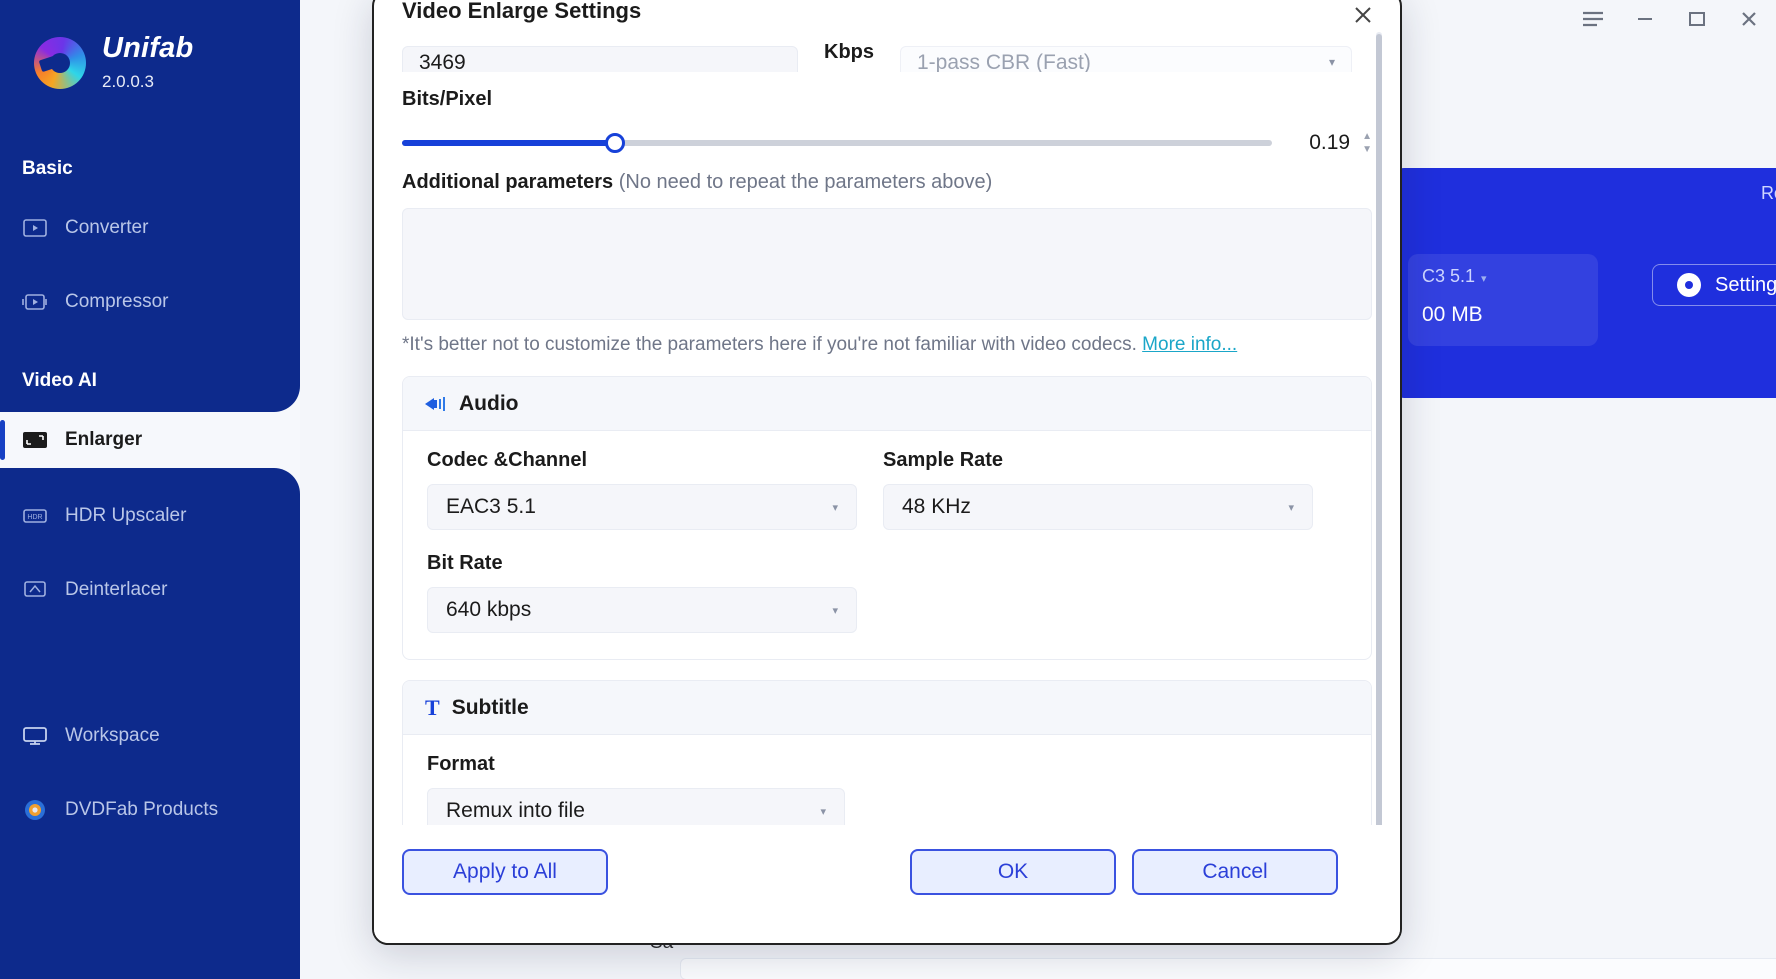 This screenshot has width=1776, height=979. What do you see at coordinates (943, 460) in the screenshot?
I see `audio-sample-rate-label: Sample Rate` at bounding box center [943, 460].